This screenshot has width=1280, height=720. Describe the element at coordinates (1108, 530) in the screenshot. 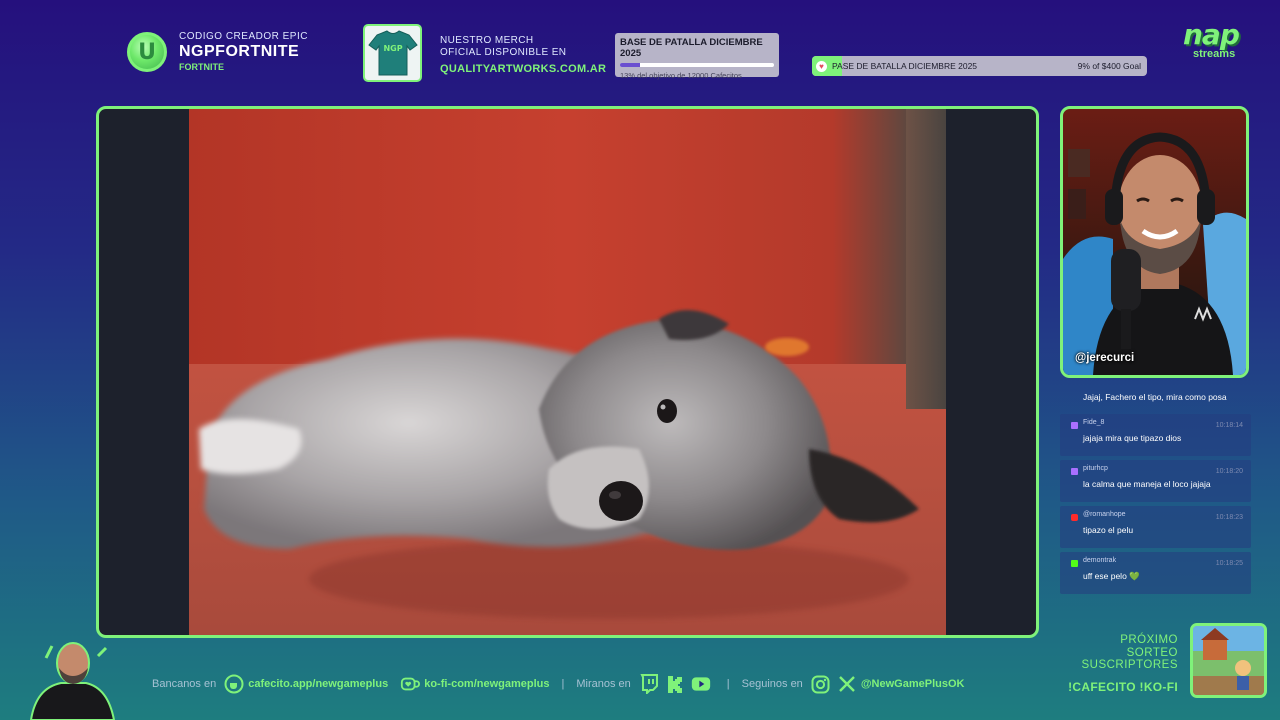

I see `chat-message-text: tipazo el pelu` at that location.